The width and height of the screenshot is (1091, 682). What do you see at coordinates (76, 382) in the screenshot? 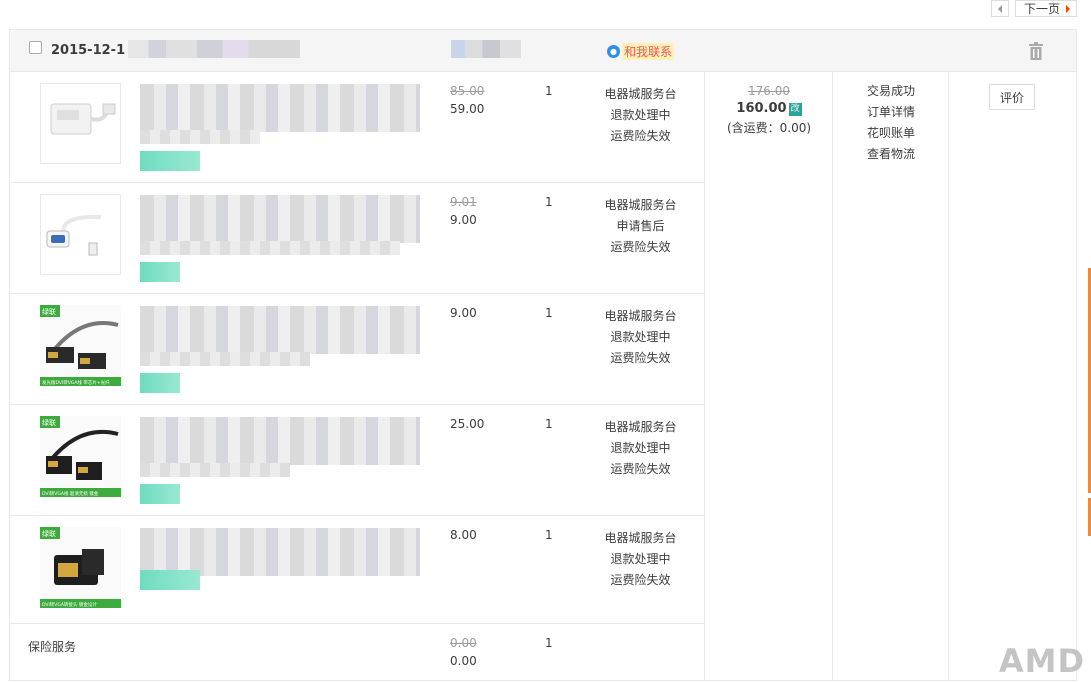
I see `svg-text: 发光版DVI转VGA线 带芯片+光纤` at bounding box center [76, 382].